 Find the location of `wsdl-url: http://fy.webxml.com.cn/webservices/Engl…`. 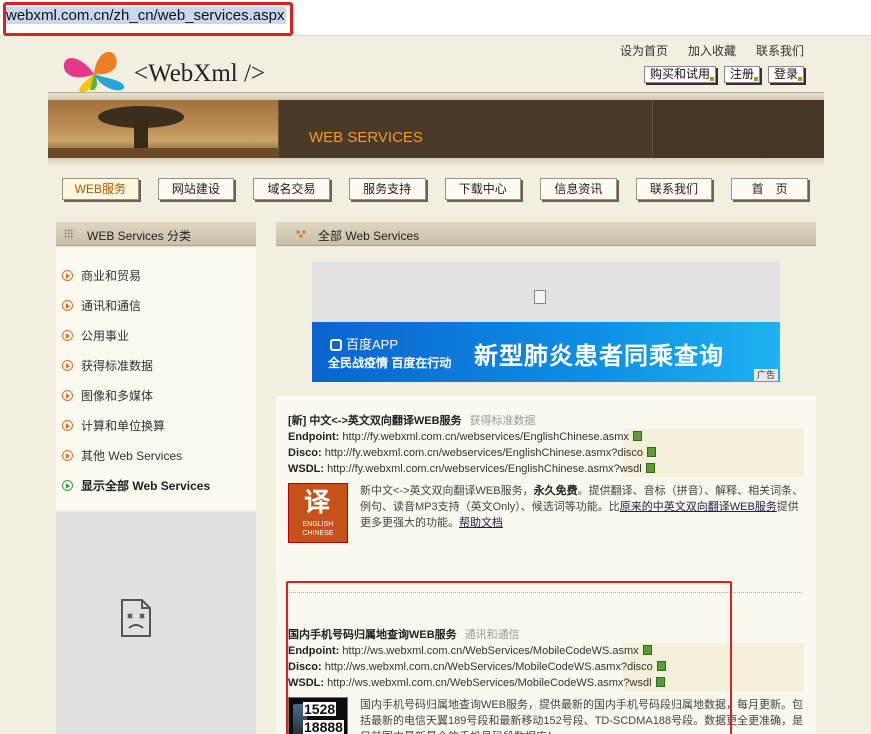

wsdl-url: http://fy.webxml.com.cn/webservices/Engl… is located at coordinates (484, 469).